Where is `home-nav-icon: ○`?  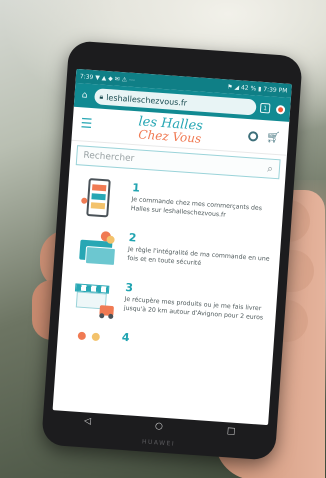
home-nav-icon: ○ is located at coordinates (159, 426).